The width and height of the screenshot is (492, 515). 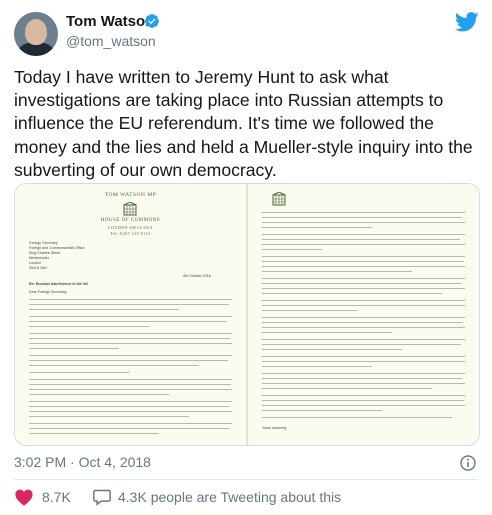 What do you see at coordinates (59, 284) in the screenshot?
I see `letter-subject: Re: Russian interference in the UK` at bounding box center [59, 284].